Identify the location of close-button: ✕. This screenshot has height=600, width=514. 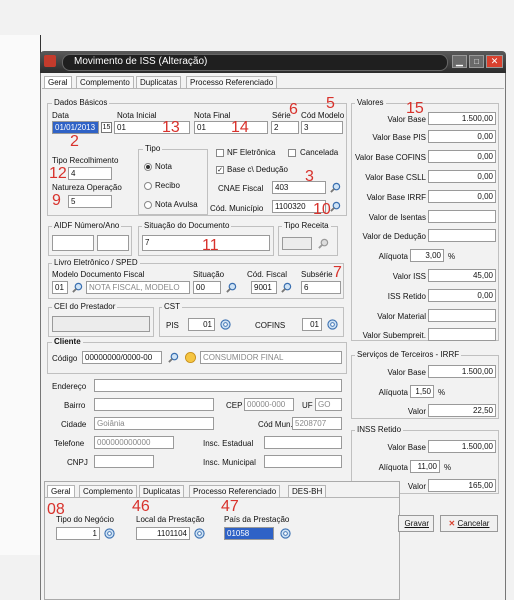
(494, 61).